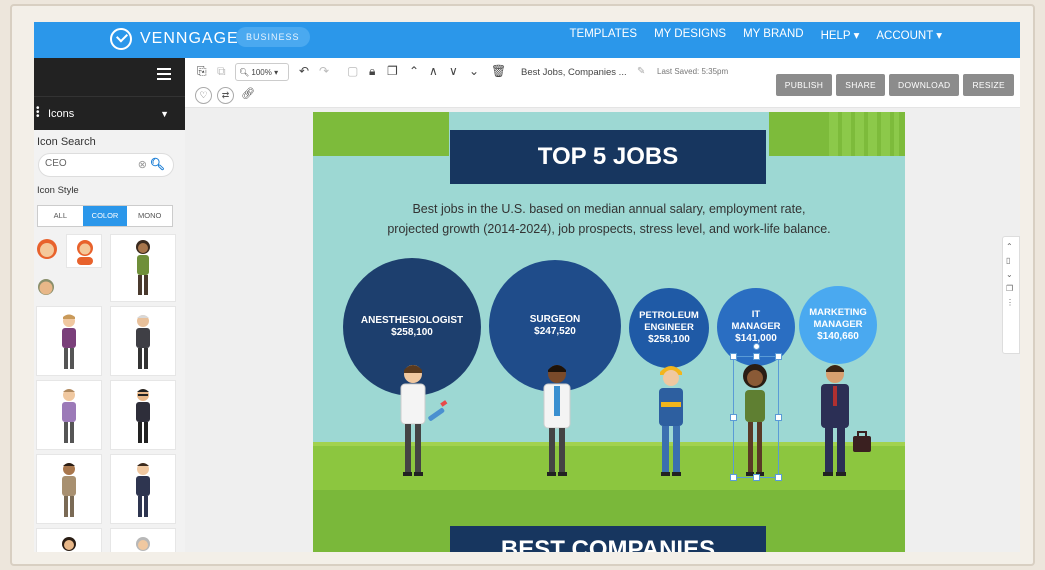 The height and width of the screenshot is (570, 1045). Describe the element at coordinates (85, 163) in the screenshot. I see `icon-search-input` at that location.